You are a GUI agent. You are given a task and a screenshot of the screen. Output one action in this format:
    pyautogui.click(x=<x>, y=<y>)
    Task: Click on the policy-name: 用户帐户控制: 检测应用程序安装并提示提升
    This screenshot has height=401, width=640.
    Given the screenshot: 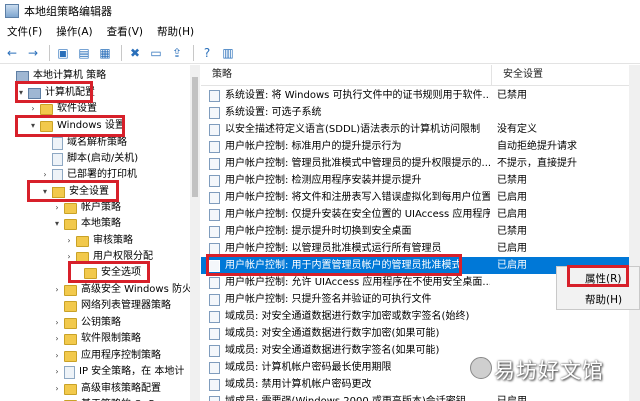 What is the action you would take?
    pyautogui.click(x=323, y=180)
    